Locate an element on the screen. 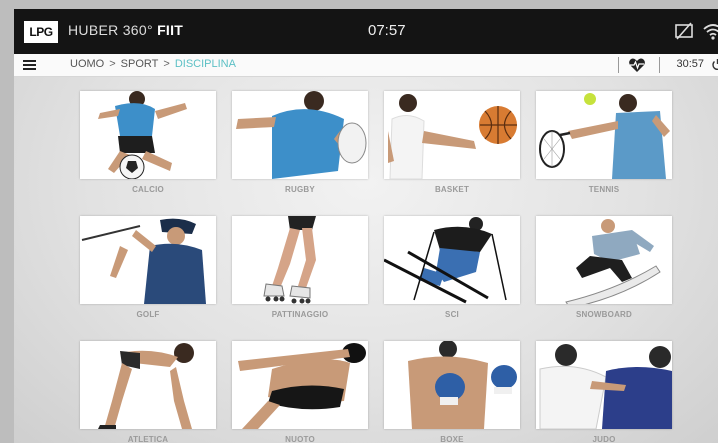 The image size is (718, 443). lpg-logo: LPG is located at coordinates (41, 32).